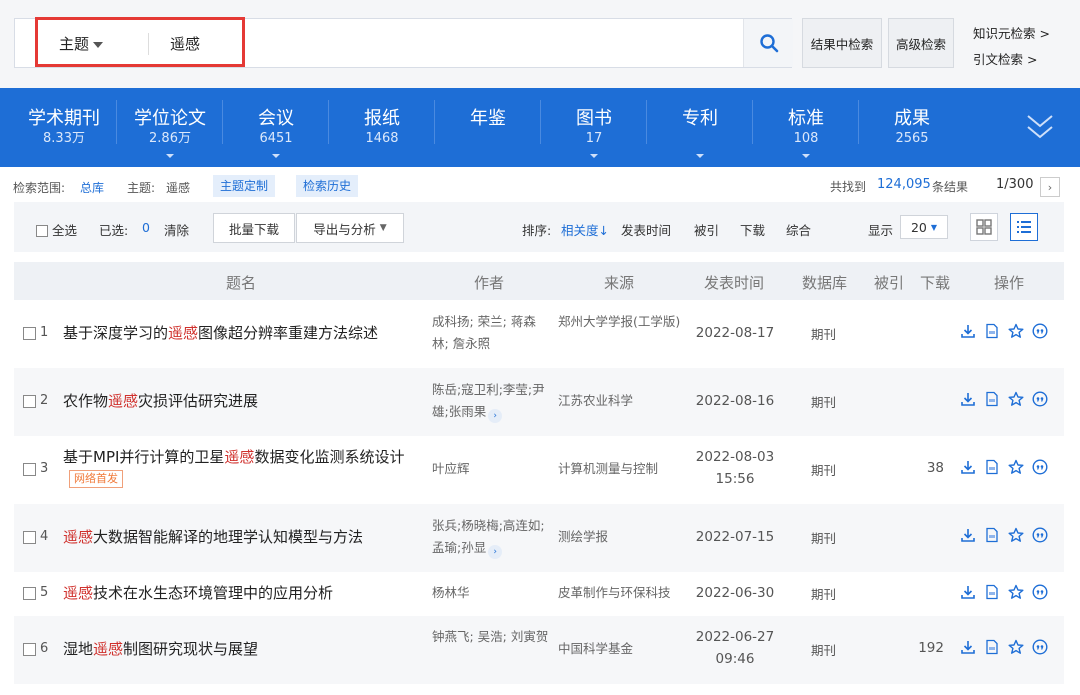 The width and height of the screenshot is (1080, 695). I want to click on citation-search-link: 引文检索 >, so click(1005, 58).